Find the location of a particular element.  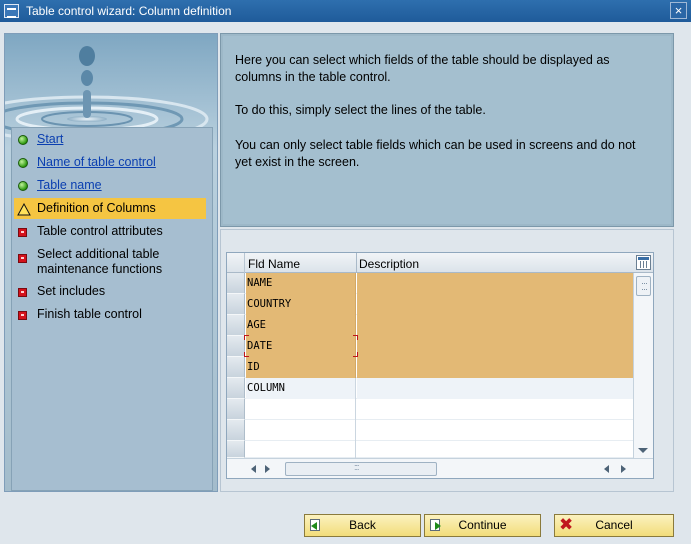

table-row: COUNTRY is located at coordinates (430, 304).